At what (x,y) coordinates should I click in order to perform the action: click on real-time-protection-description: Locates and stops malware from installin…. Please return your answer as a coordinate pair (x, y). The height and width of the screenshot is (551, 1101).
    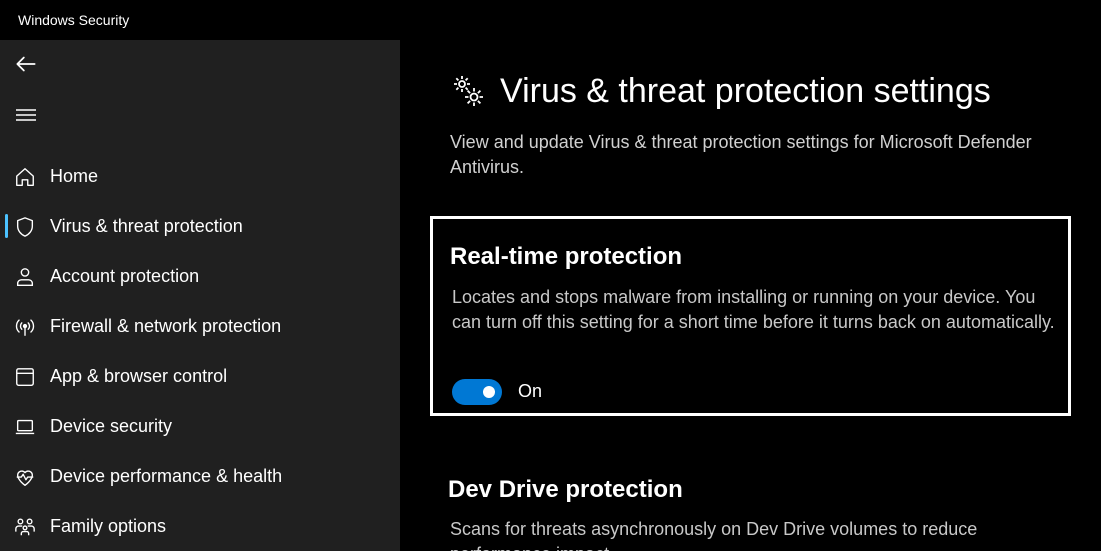
    Looking at the image, I should click on (753, 309).